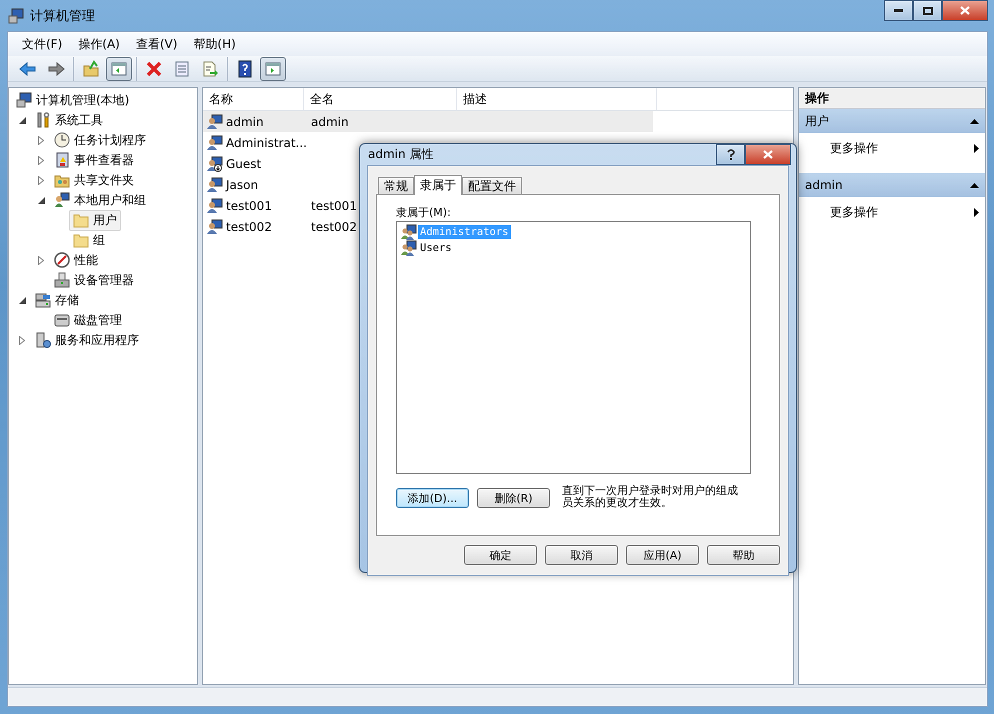 The width and height of the screenshot is (994, 714). Describe the element at coordinates (242, 185) in the screenshot. I see `user-name: Jason` at that location.